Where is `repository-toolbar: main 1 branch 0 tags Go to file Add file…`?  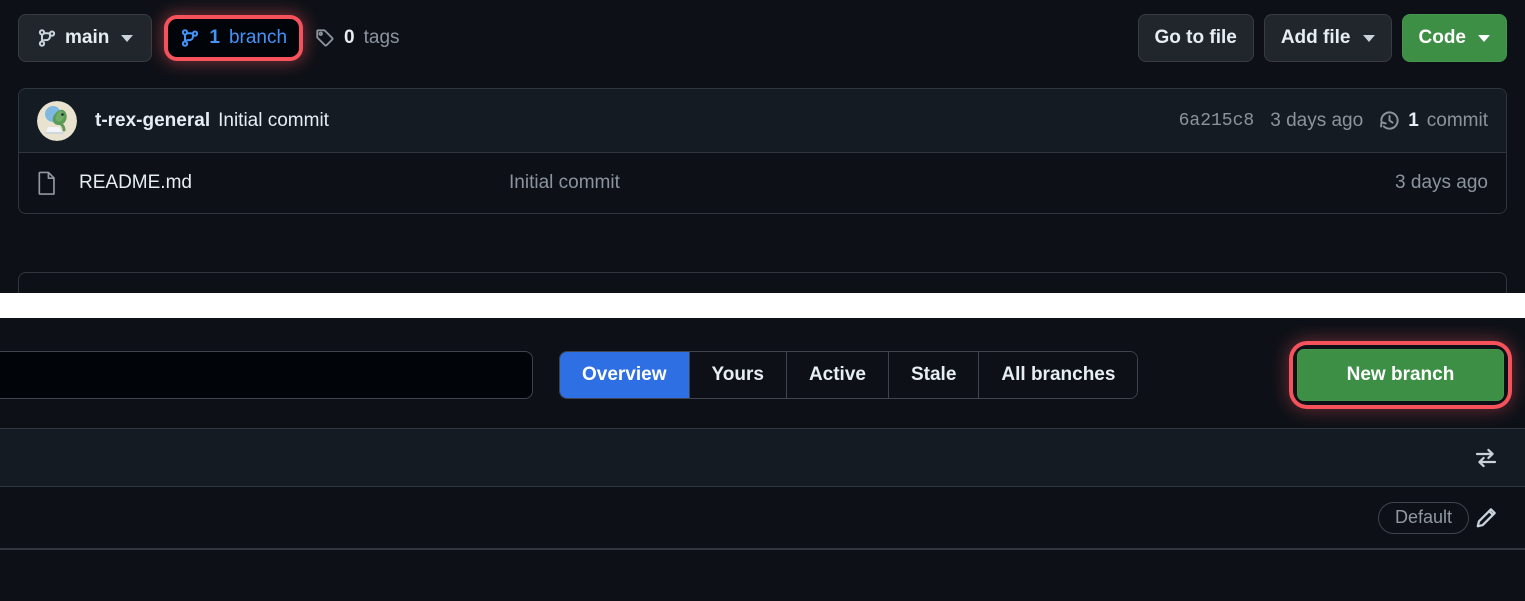
repository-toolbar: main 1 branch 0 tags Go to file Add file… is located at coordinates (762, 38).